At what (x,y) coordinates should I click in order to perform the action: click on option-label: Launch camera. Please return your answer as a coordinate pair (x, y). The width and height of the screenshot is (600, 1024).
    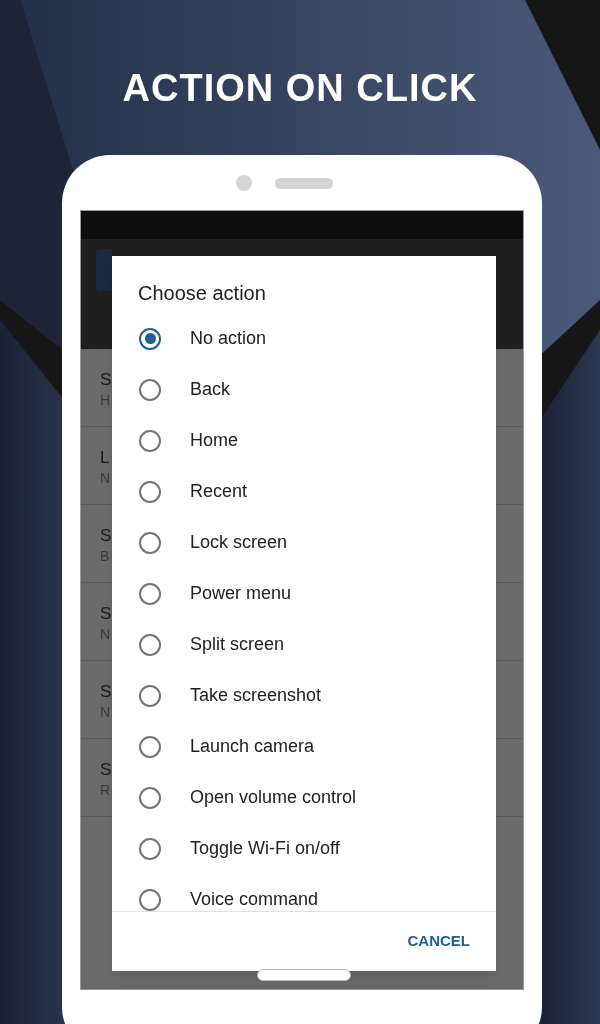
    Looking at the image, I should click on (252, 746).